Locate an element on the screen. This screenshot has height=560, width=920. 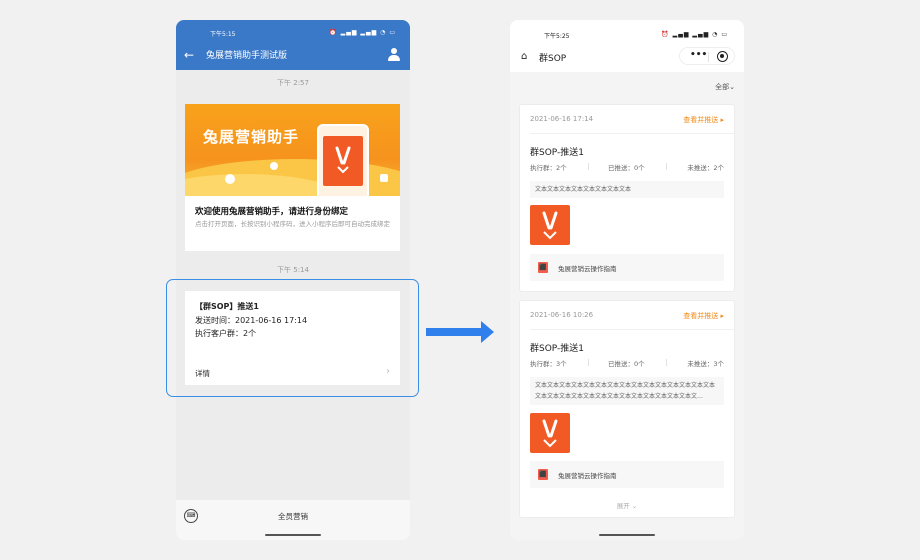
home-icon: ⌂ is located at coordinates (524, 56).